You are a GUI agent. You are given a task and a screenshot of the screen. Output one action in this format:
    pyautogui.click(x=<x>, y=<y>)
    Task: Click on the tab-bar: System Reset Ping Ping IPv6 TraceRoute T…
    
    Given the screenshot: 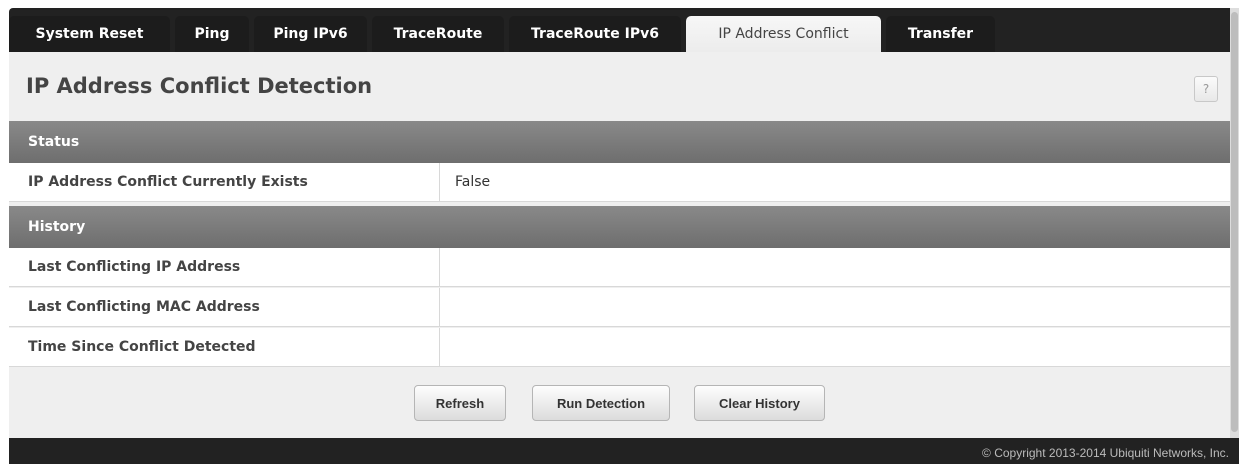 What is the action you would take?
    pyautogui.click(x=504, y=34)
    